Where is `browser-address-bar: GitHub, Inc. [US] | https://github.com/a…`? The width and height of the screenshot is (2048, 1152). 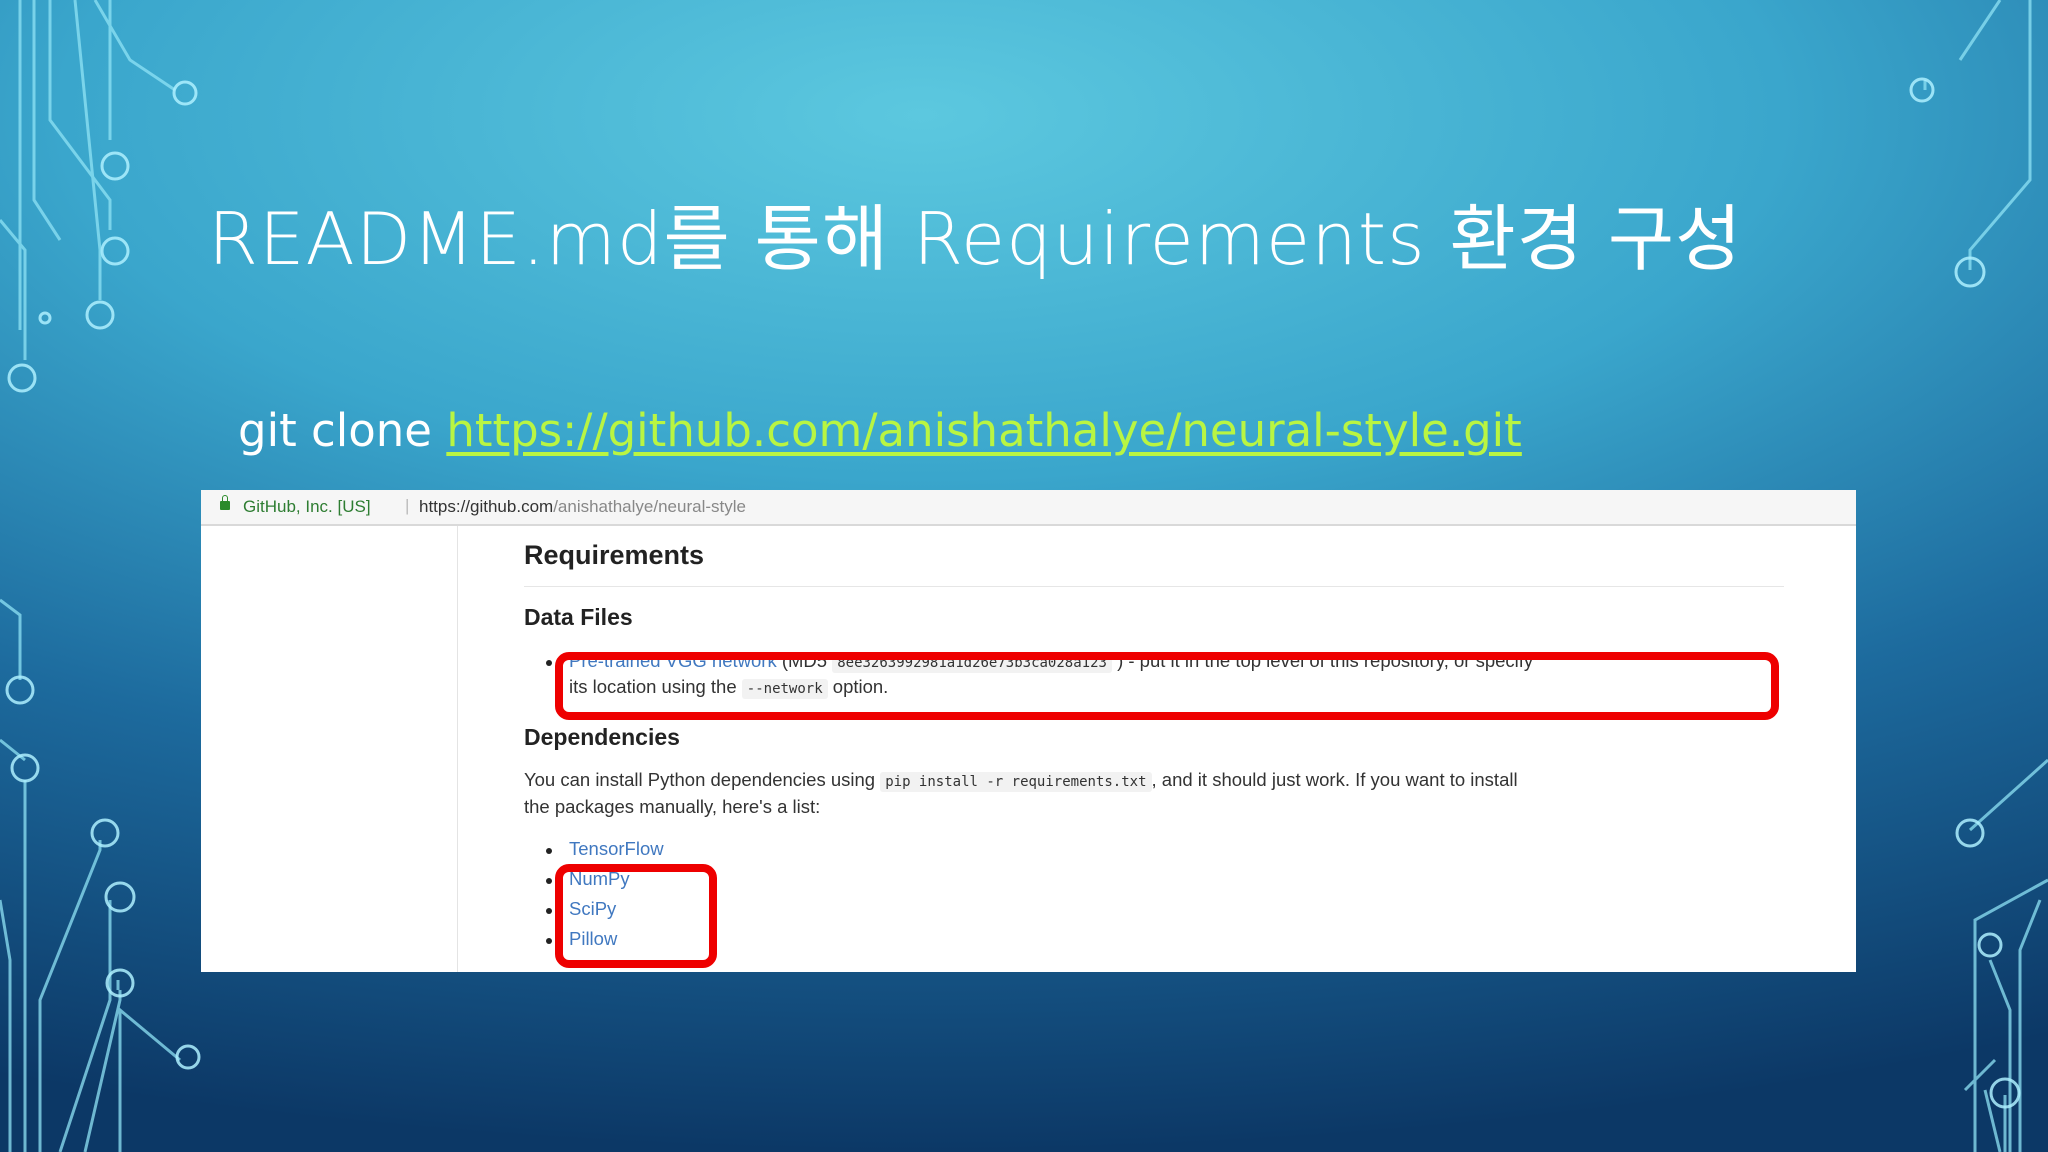
browser-address-bar: GitHub, Inc. [US] | https://github.com/a… is located at coordinates (1028, 508).